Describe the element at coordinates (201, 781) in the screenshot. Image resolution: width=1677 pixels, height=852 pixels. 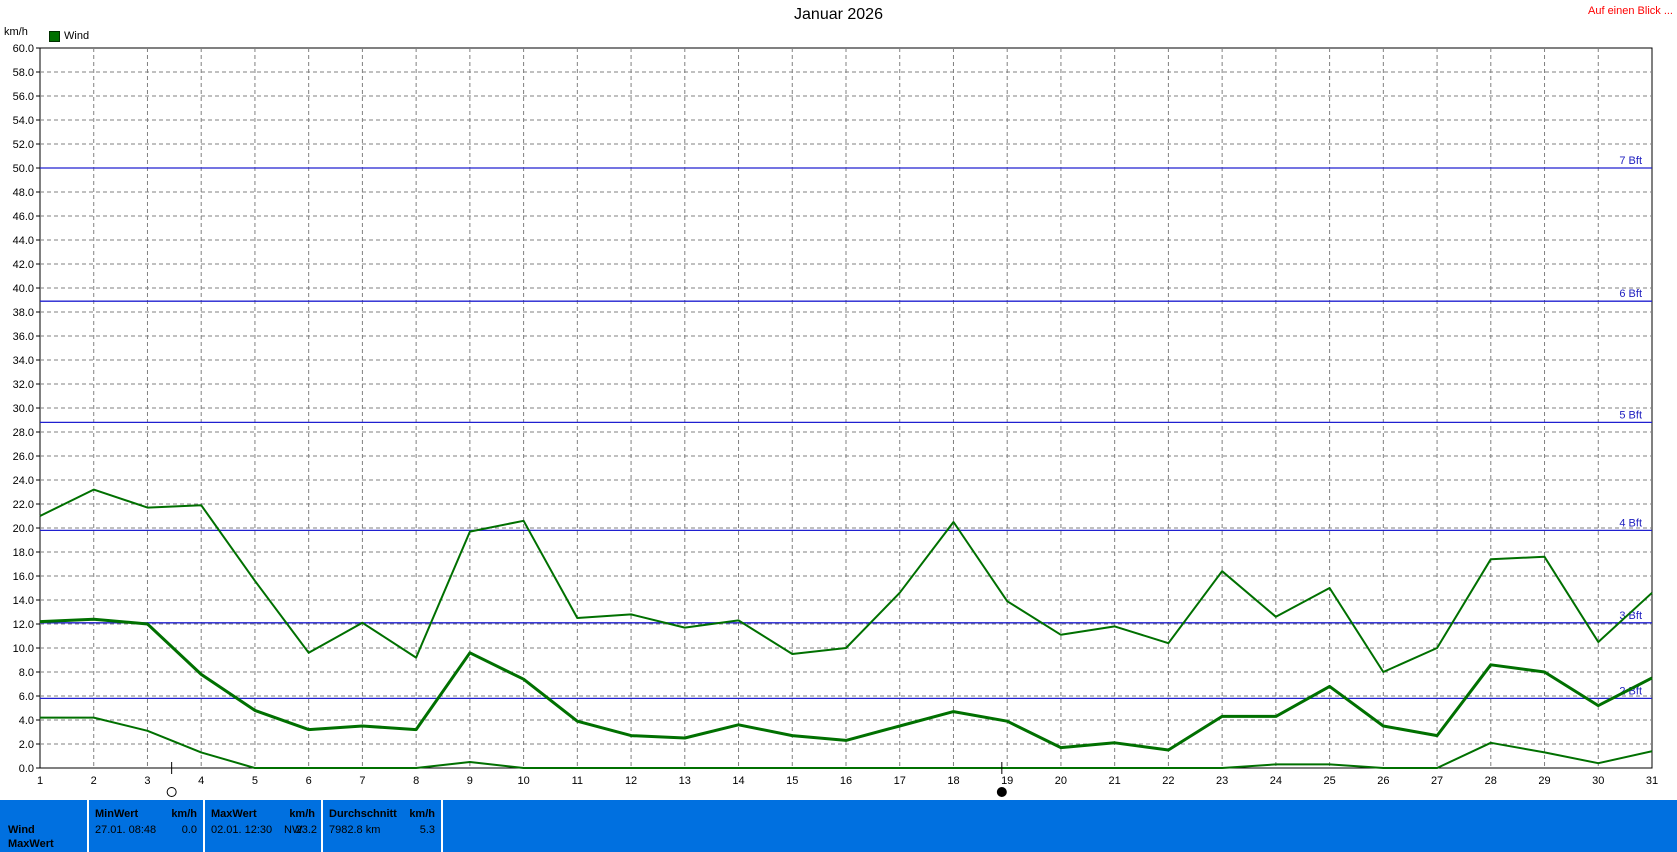
I see `x-tick-label: 4` at that location.